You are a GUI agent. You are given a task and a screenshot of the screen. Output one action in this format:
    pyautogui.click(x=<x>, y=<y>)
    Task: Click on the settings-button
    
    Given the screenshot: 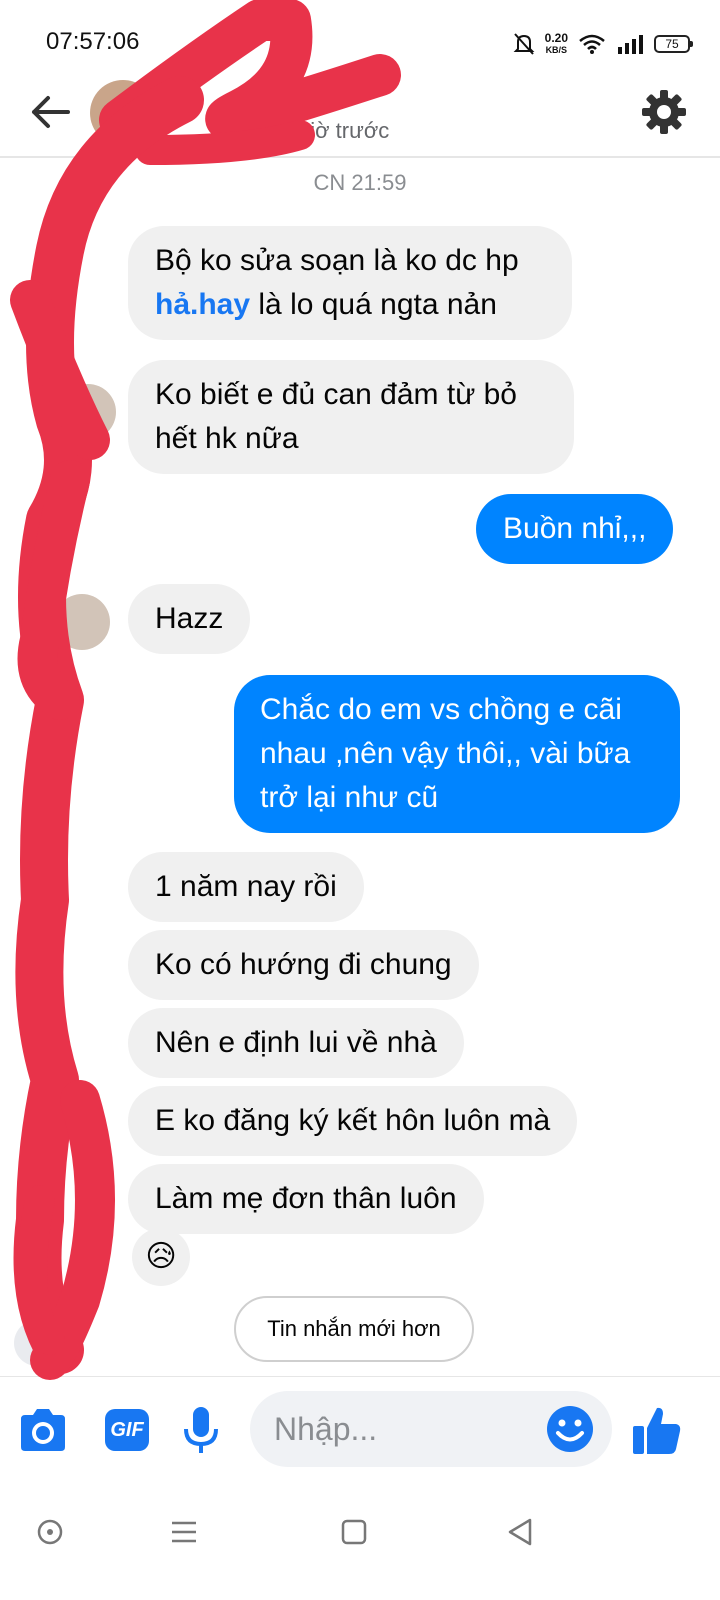 What is the action you would take?
    pyautogui.click(x=664, y=112)
    